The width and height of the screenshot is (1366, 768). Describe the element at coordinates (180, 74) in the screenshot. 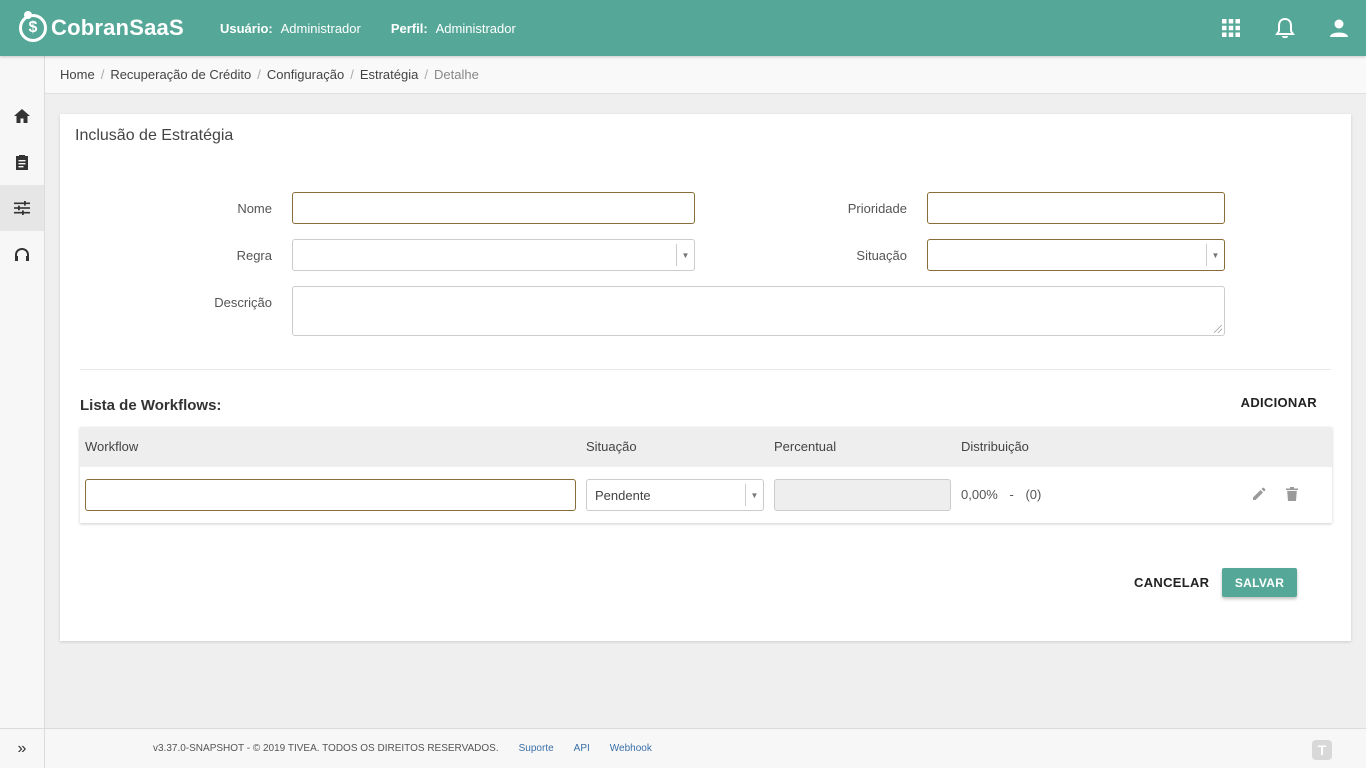

I see `breadcrumb-credit-recovery: Recuperação de Crédito` at that location.